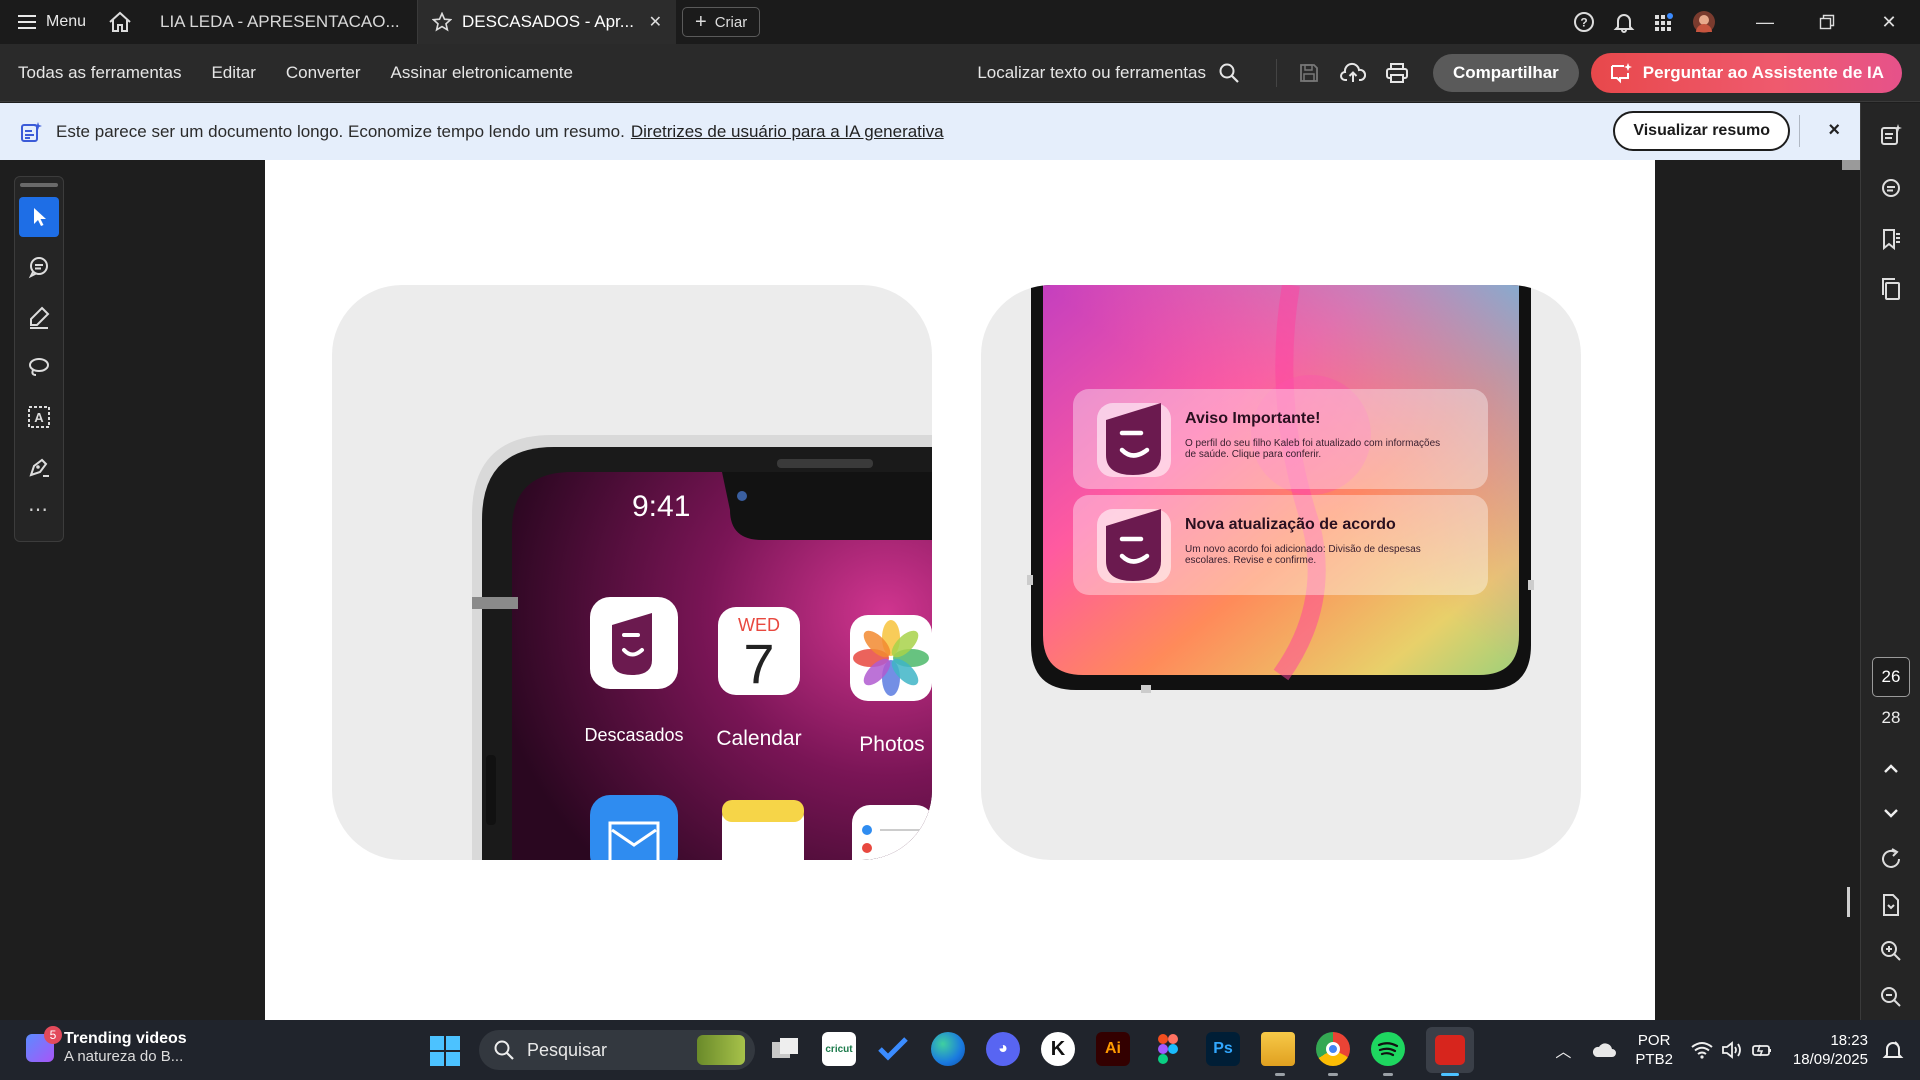  What do you see at coordinates (1563, 1050) in the screenshot?
I see `show-hidden-icons: ︿` at bounding box center [1563, 1050].